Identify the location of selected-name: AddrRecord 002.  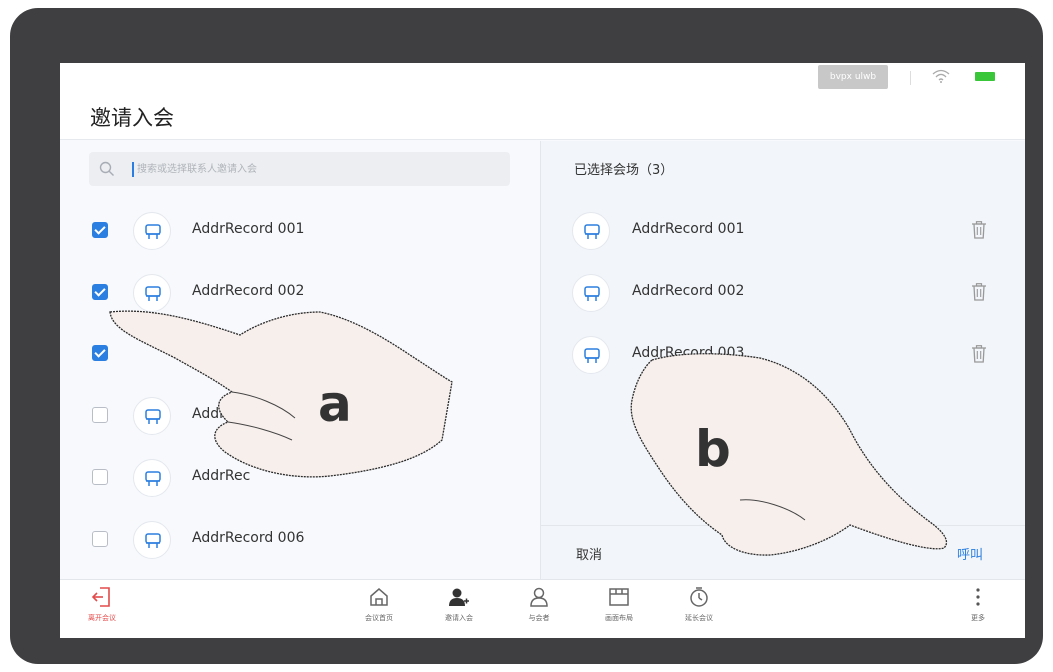
(688, 291).